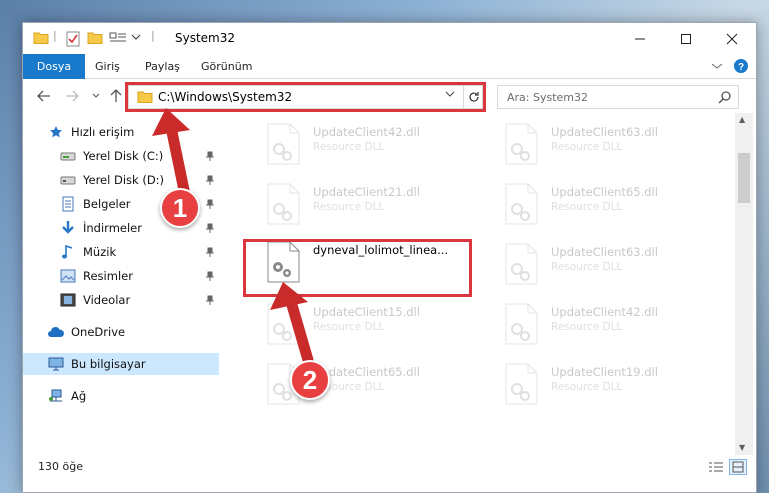 This screenshot has height=493, width=769. I want to click on sidebar-item-label: Bu bilgisayar, so click(108, 364).